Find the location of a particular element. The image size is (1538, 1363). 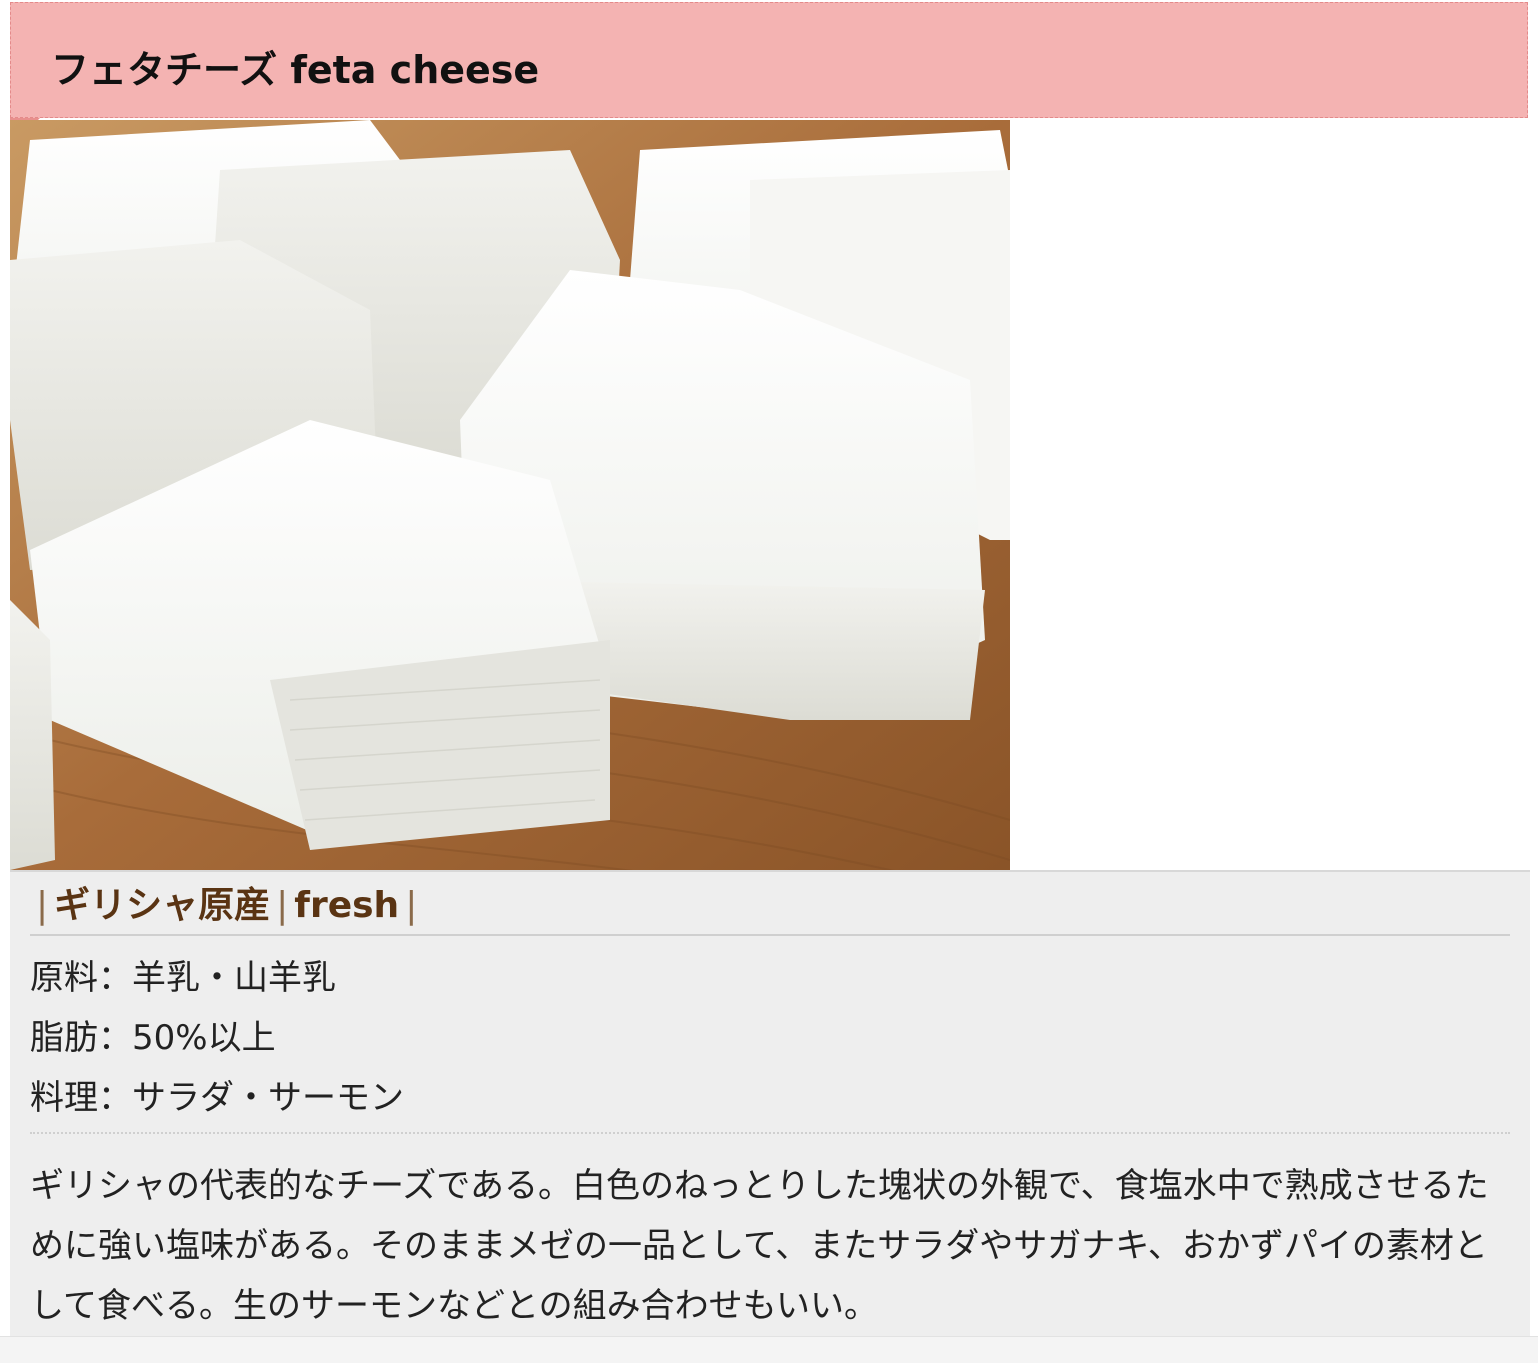

spec-label: 原料 is located at coordinates (64, 978).